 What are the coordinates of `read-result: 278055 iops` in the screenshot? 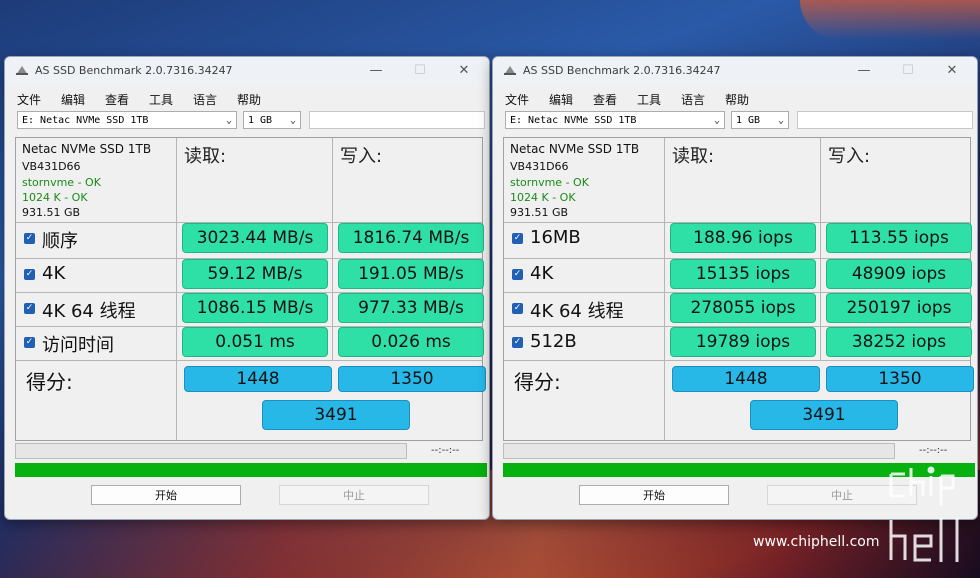 It's located at (743, 308).